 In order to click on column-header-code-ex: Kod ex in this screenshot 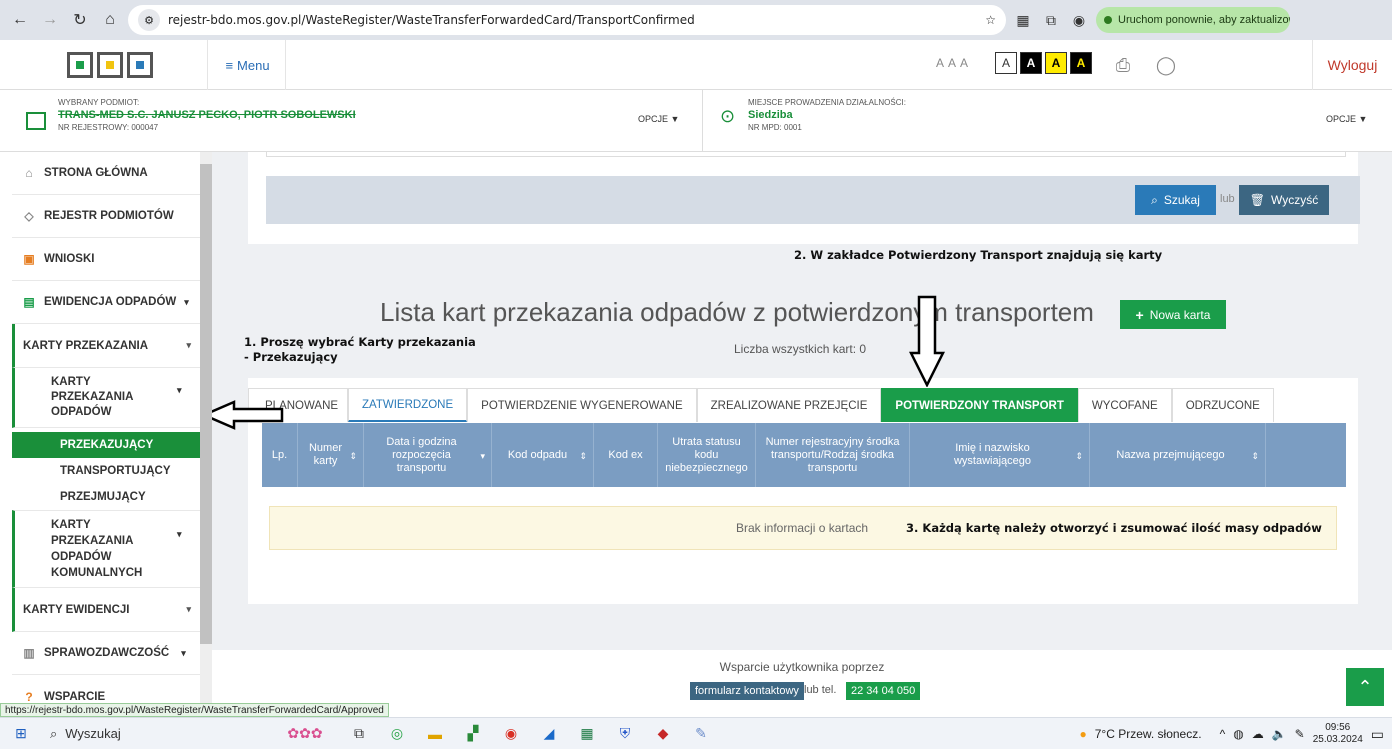, I will do `click(626, 455)`.